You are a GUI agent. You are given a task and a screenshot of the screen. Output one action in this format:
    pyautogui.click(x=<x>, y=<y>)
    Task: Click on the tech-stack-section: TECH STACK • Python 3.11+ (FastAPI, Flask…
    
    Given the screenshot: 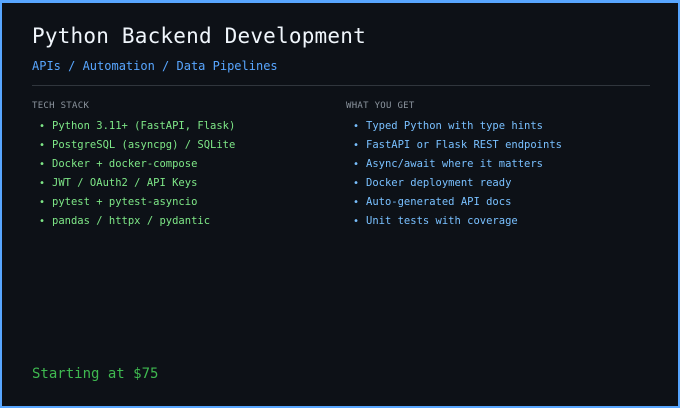 What is the action you would take?
    pyautogui.click(x=182, y=166)
    